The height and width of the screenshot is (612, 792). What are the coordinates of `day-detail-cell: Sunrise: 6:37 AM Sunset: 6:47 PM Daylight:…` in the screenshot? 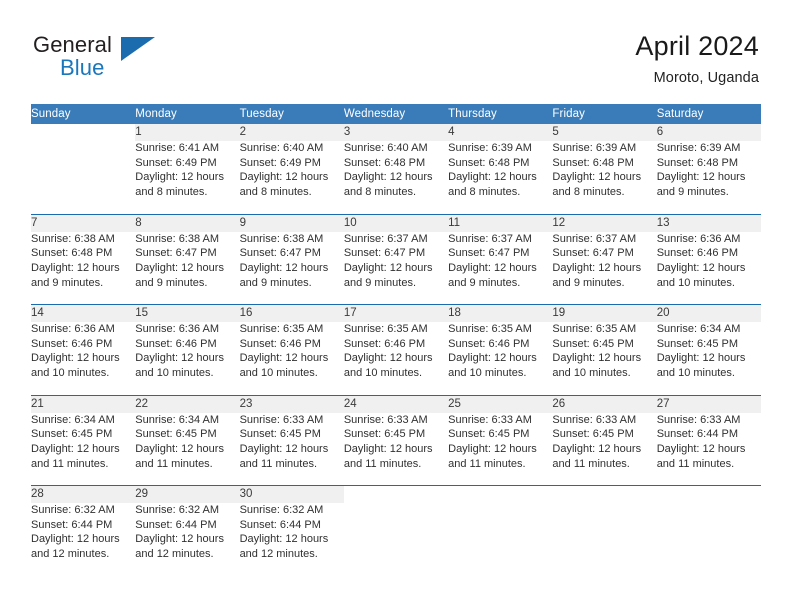 It's located at (604, 268).